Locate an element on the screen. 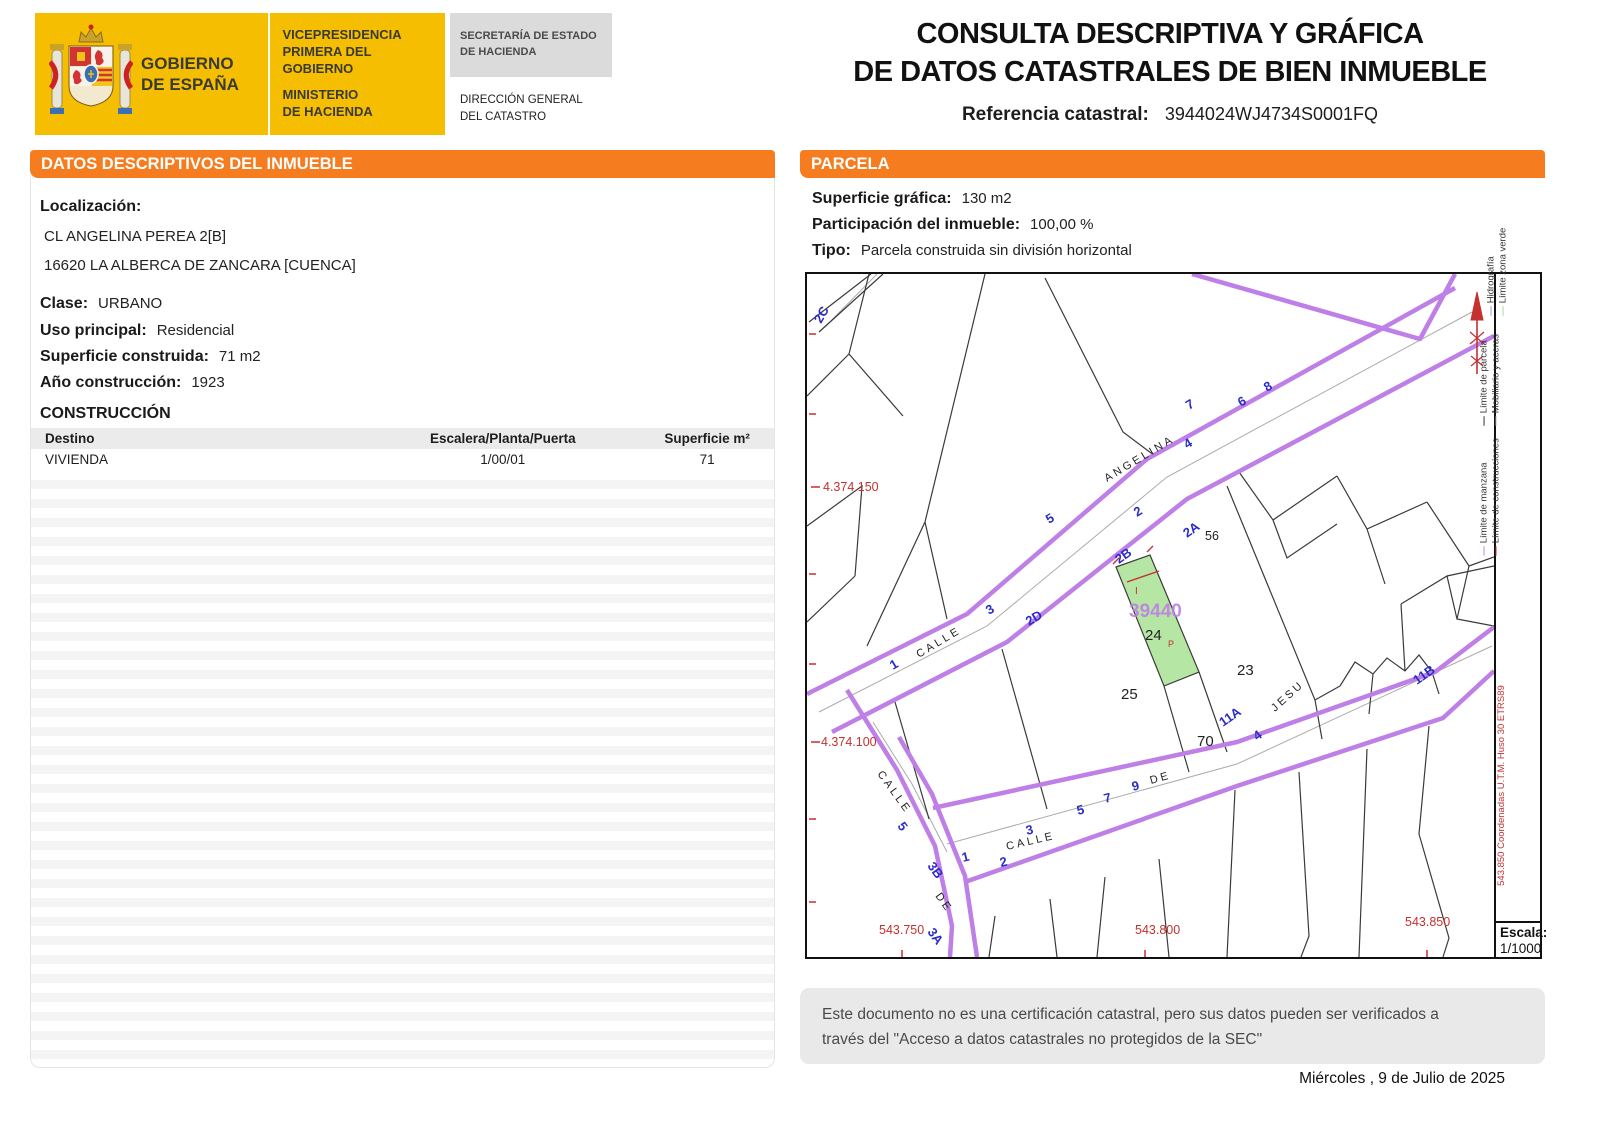 The image size is (1600, 1130). superficie-grafica-value: 130 m2 is located at coordinates (986, 198).